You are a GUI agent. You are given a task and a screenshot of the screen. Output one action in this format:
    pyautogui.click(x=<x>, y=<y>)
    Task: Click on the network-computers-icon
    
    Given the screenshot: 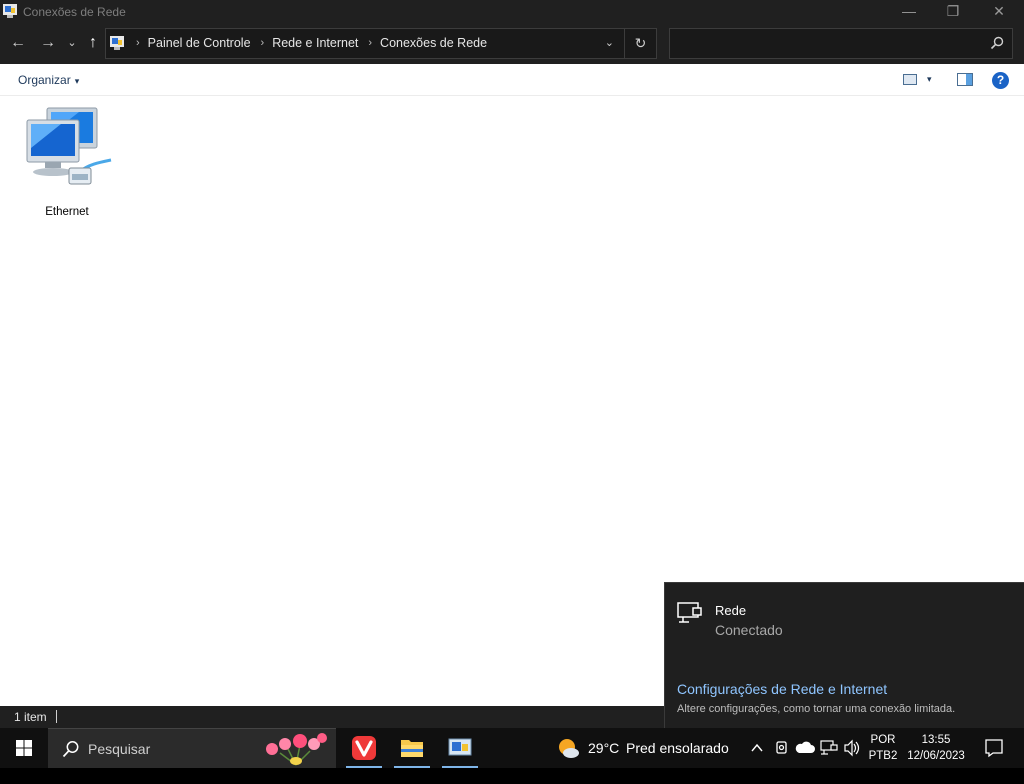 What is the action you would take?
    pyautogui.click(x=69, y=146)
    